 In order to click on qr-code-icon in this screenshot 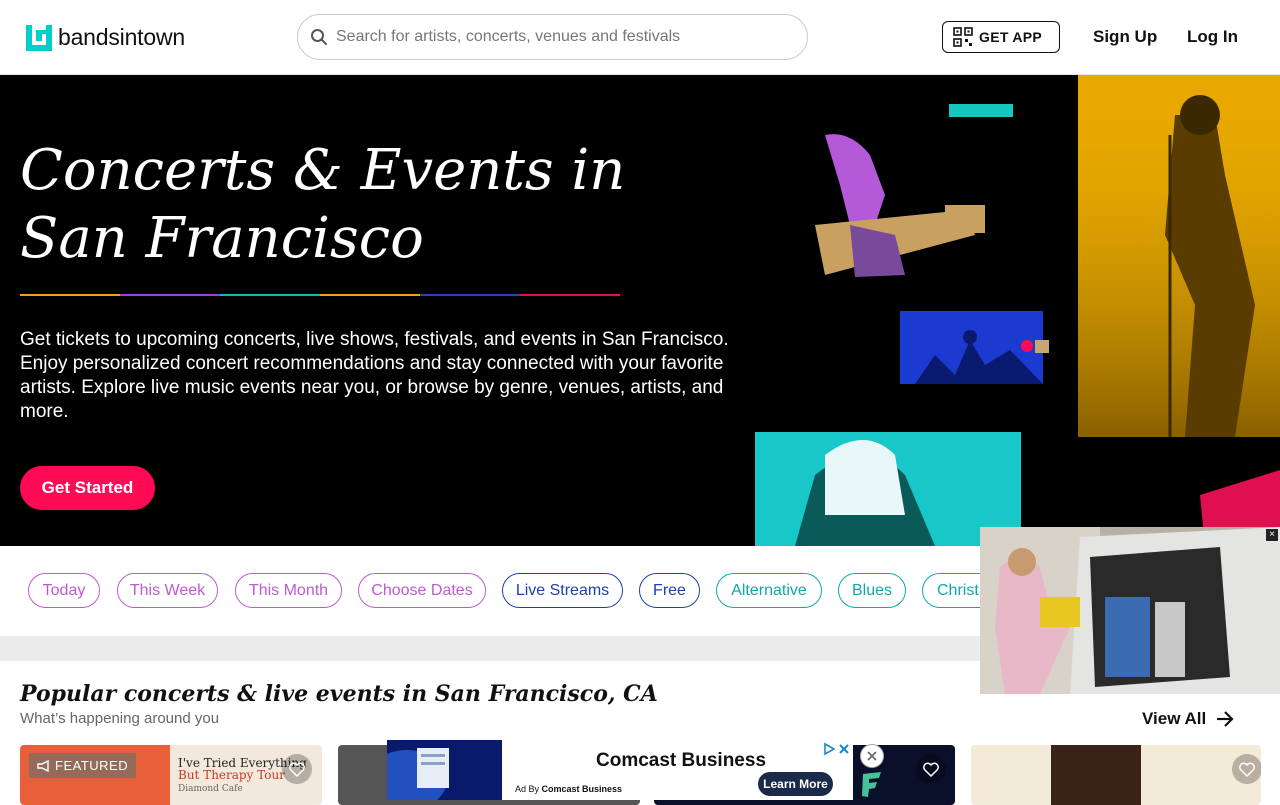, I will do `click(963, 37)`.